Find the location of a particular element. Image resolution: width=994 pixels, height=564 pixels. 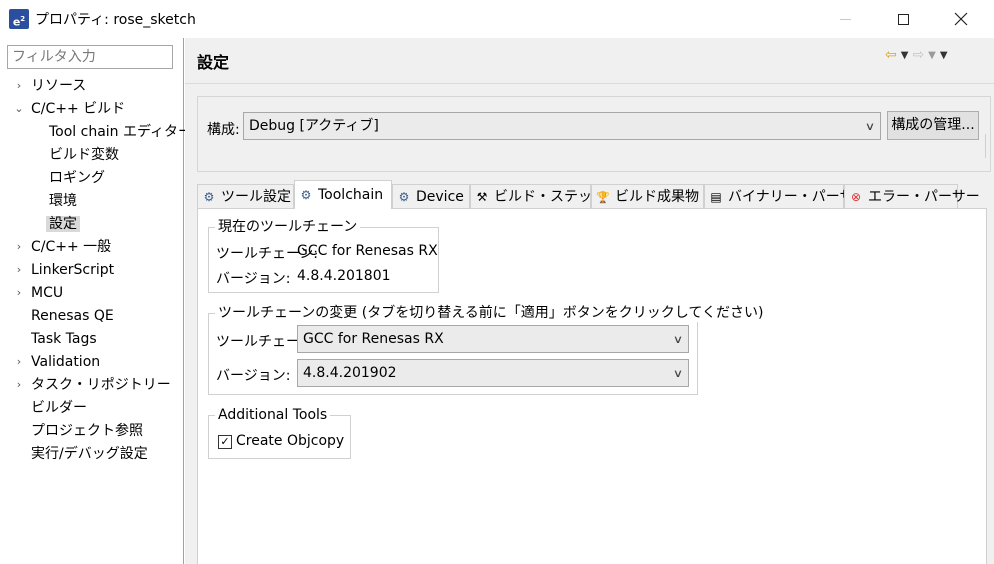

forward-arrow-icon: ⇨ is located at coordinates (918, 55).